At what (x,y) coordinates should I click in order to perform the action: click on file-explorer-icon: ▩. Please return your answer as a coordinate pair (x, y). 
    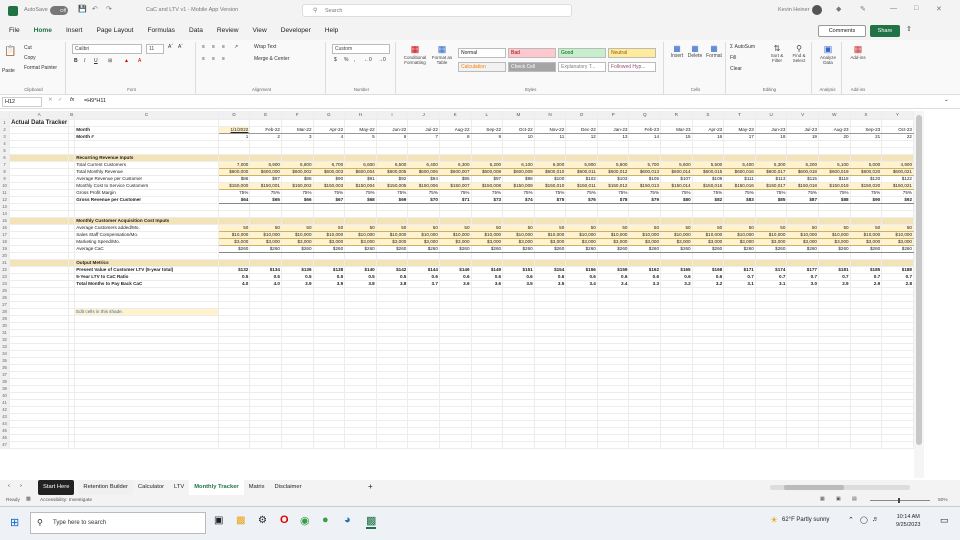
    Looking at the image, I should click on (240, 520).